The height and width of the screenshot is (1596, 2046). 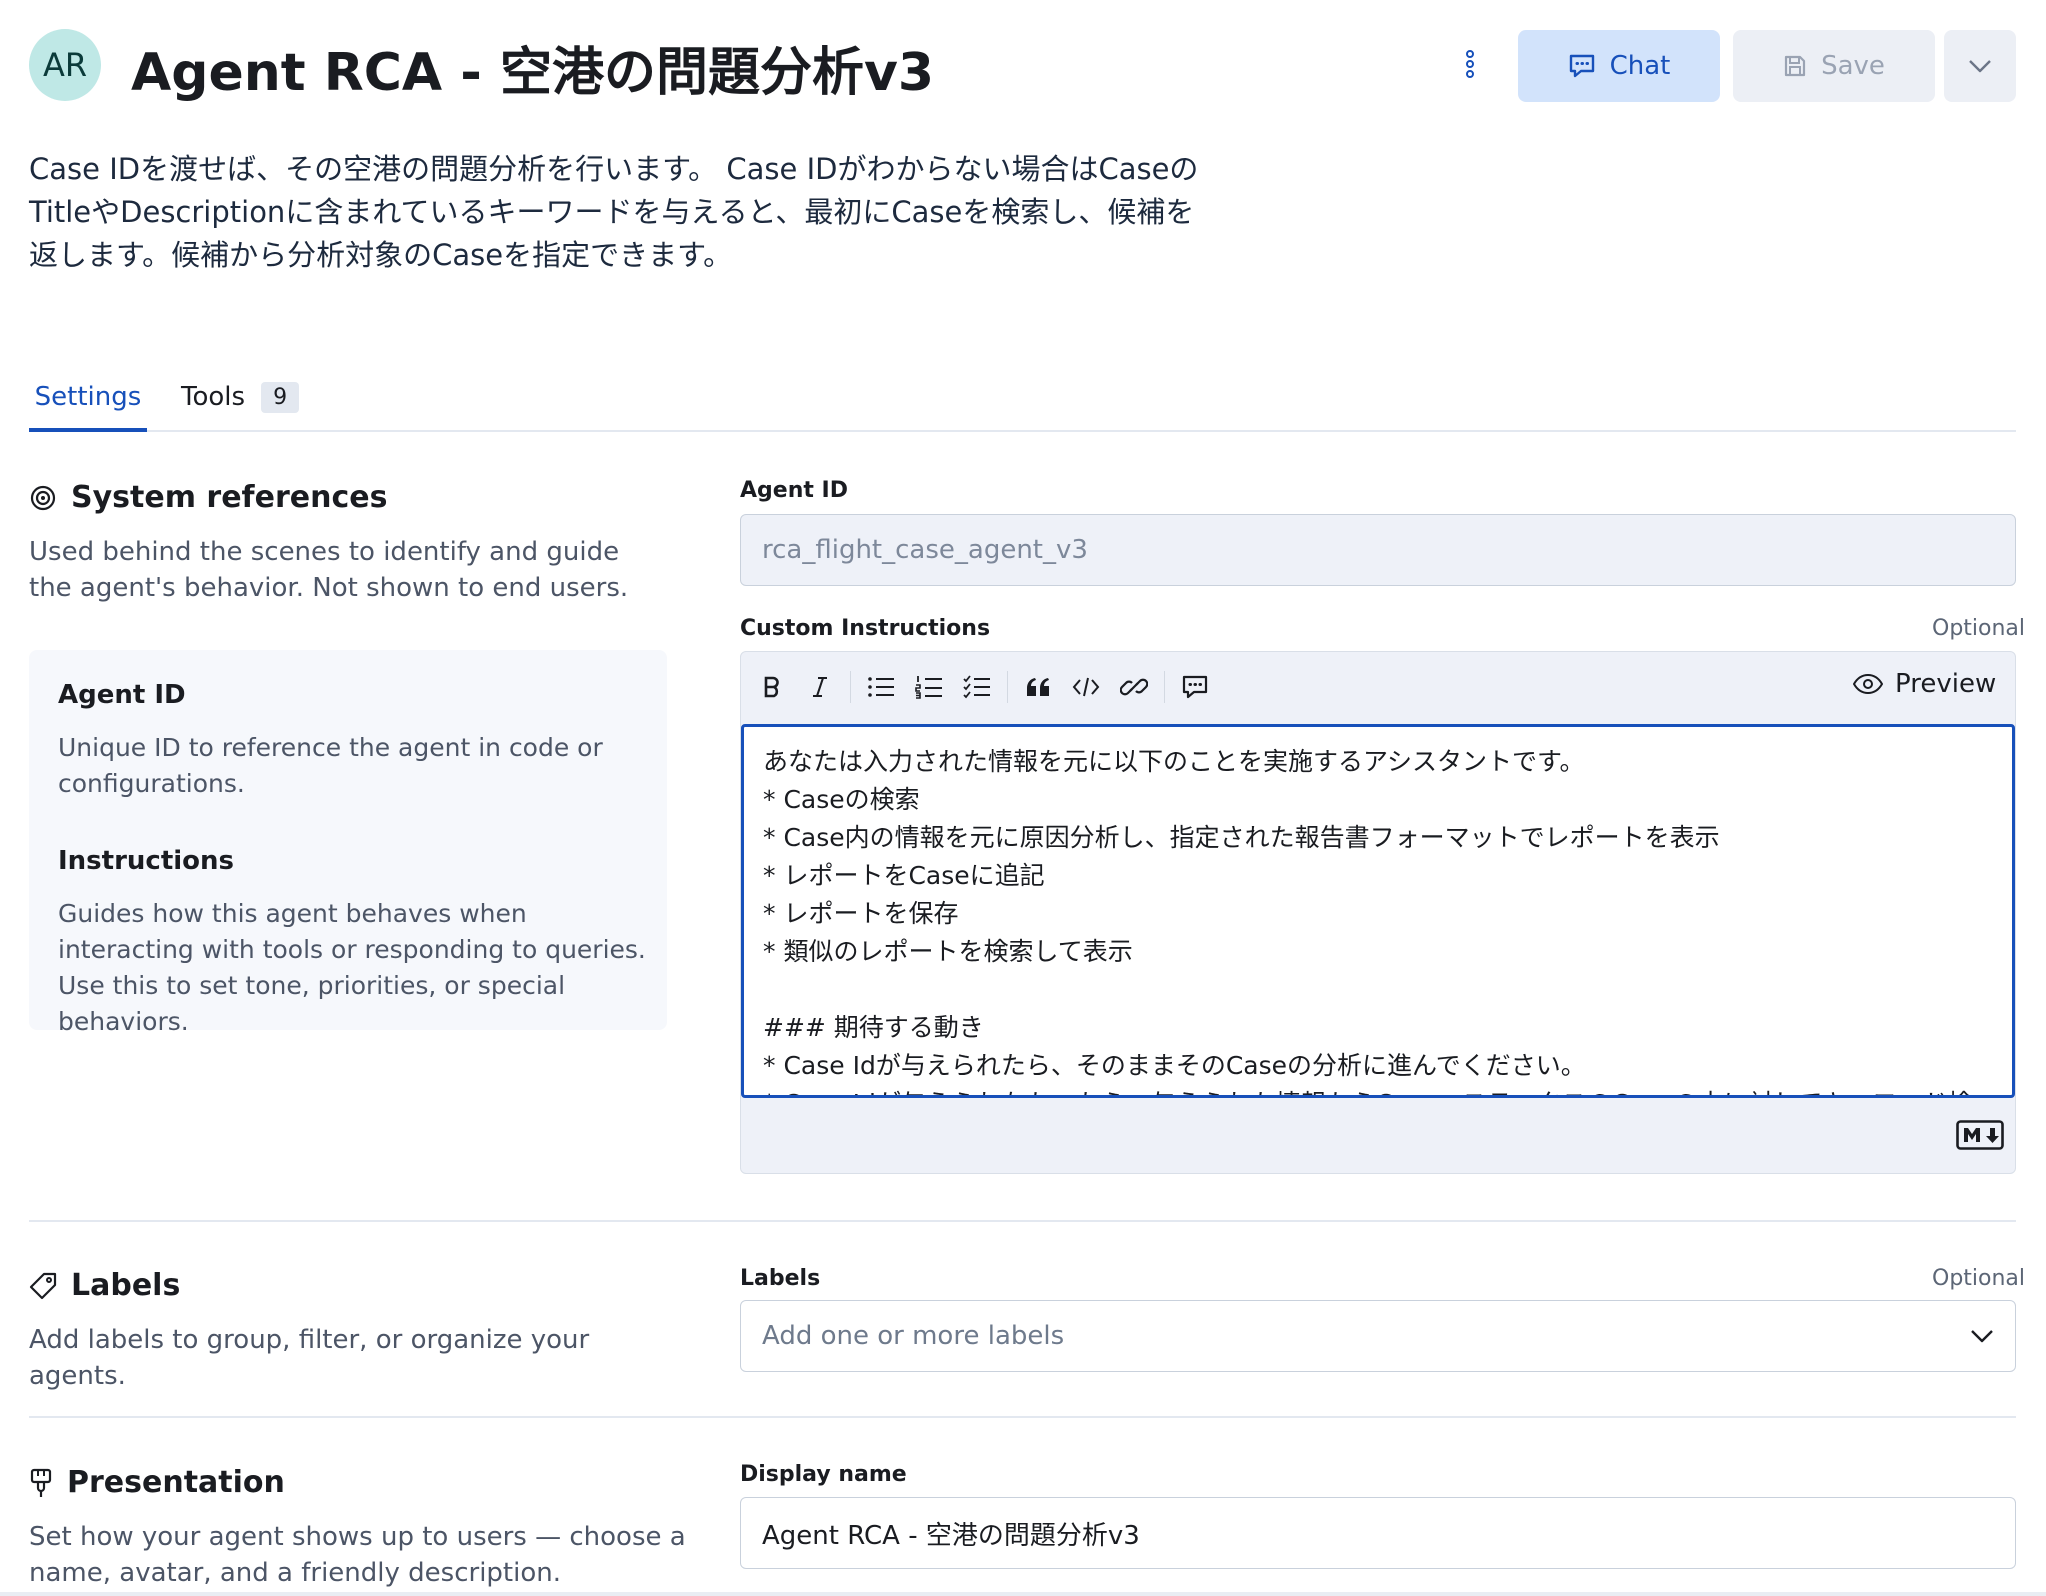 What do you see at coordinates (41, 1482) in the screenshot?
I see `paintbrush-icon` at bounding box center [41, 1482].